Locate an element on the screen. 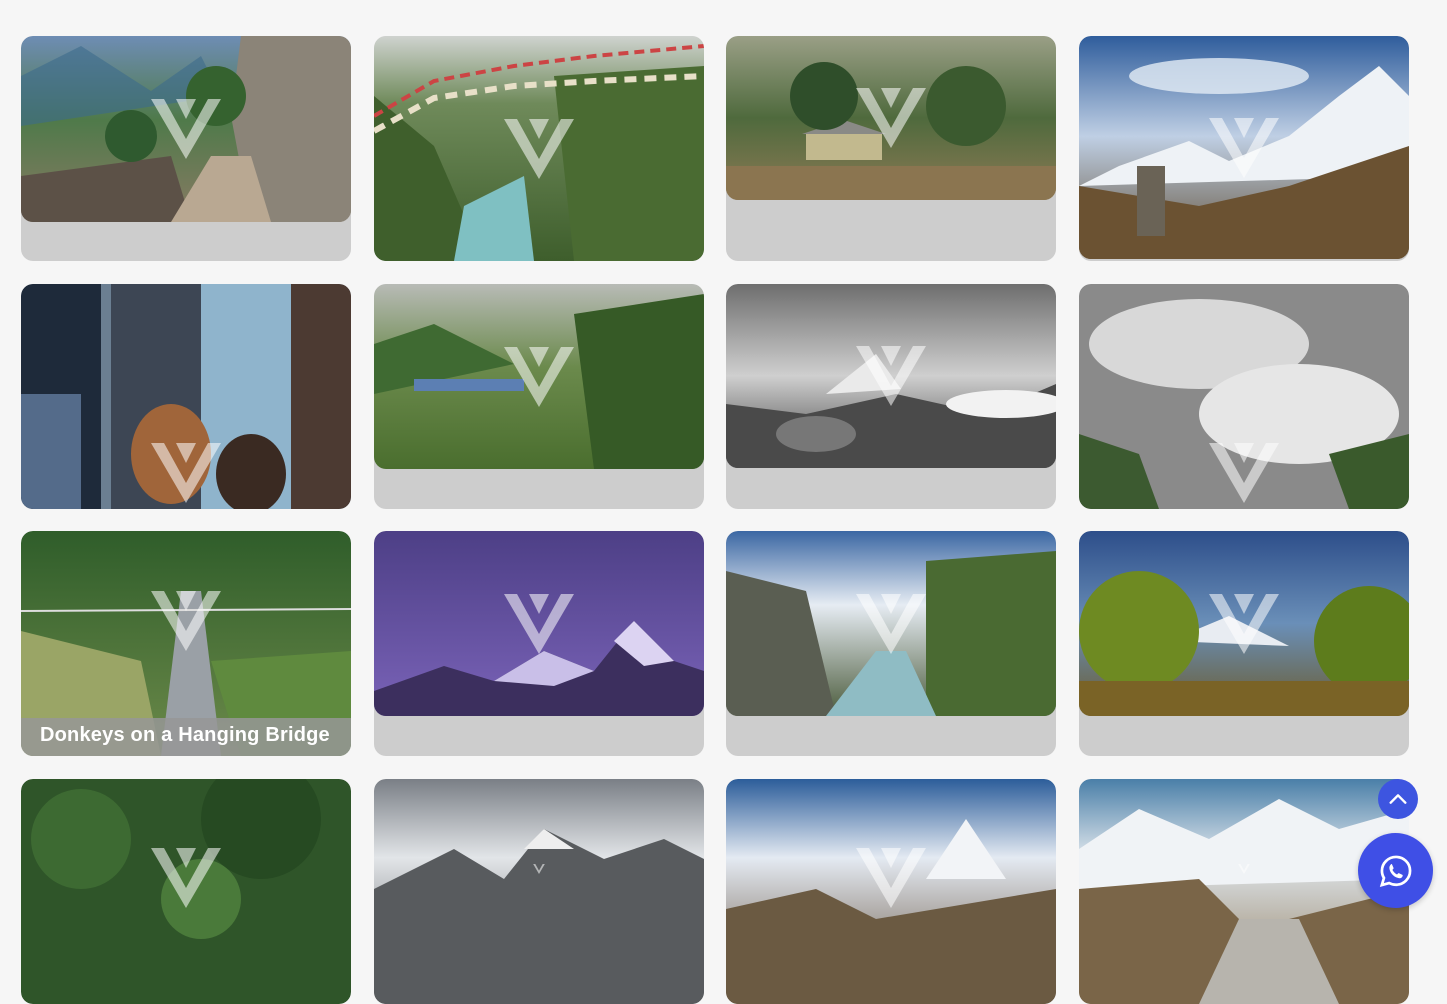 The width and height of the screenshot is (1447, 1004). scroll-to-top-button is located at coordinates (1398, 799).